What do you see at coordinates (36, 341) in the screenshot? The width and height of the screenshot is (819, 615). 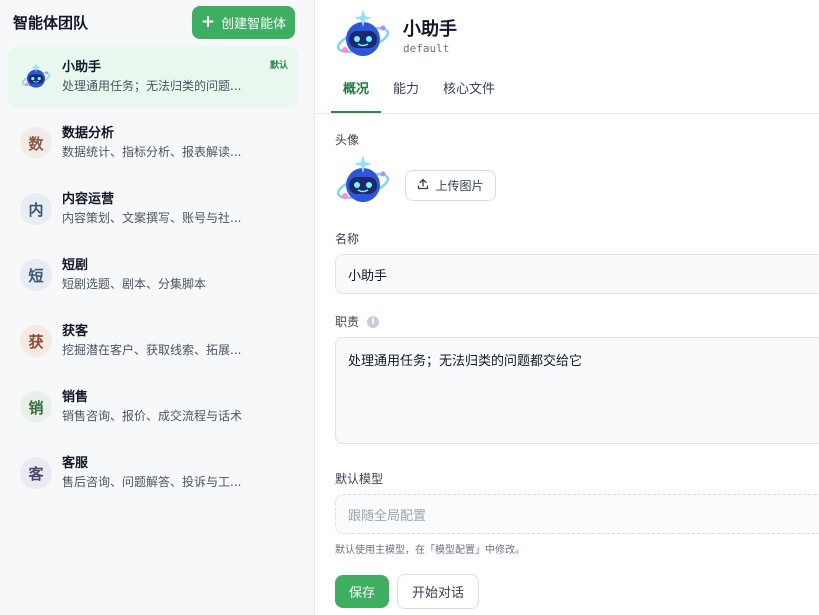 I see `agent-initial-avatar: 获` at bounding box center [36, 341].